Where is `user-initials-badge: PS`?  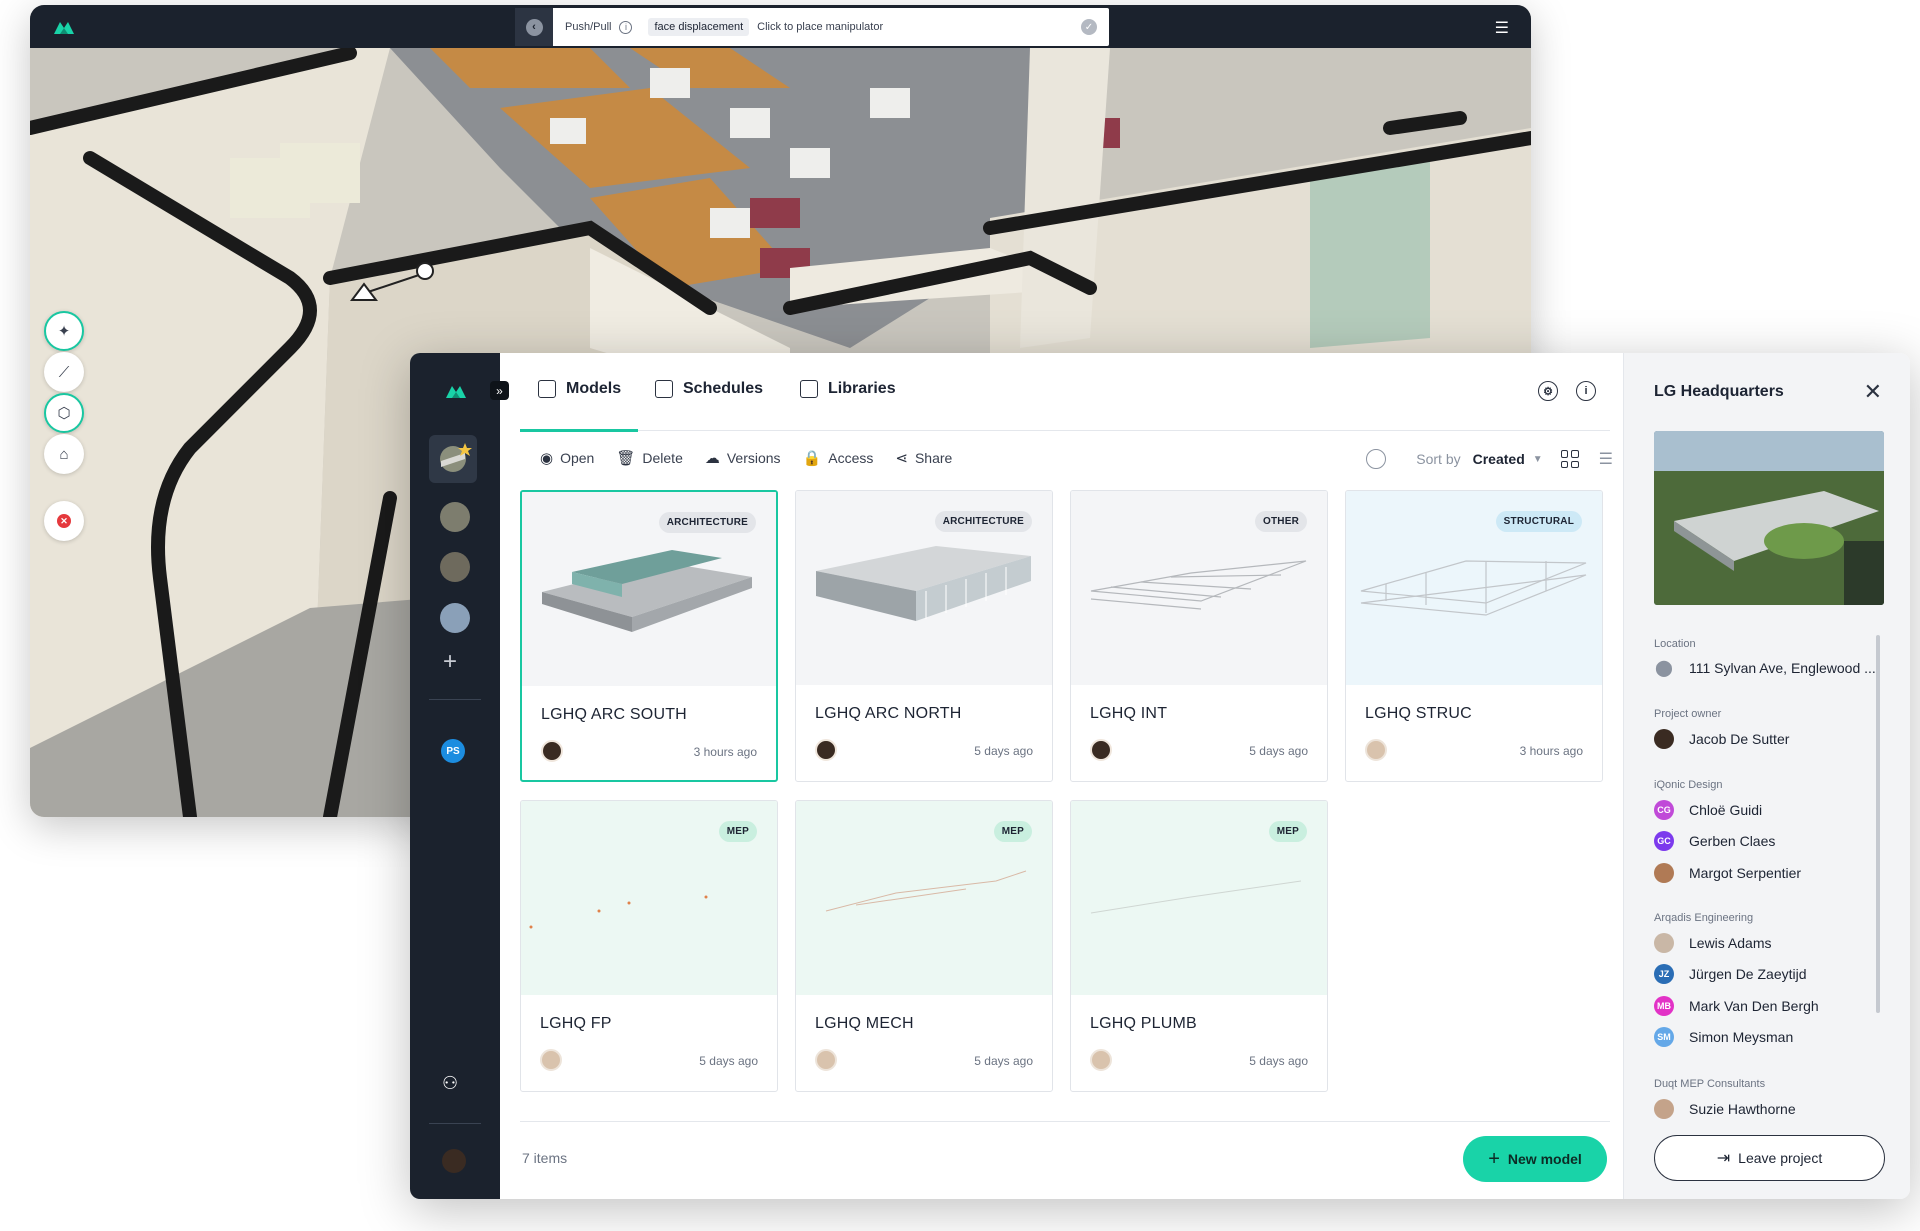 user-initials-badge: PS is located at coordinates (453, 751).